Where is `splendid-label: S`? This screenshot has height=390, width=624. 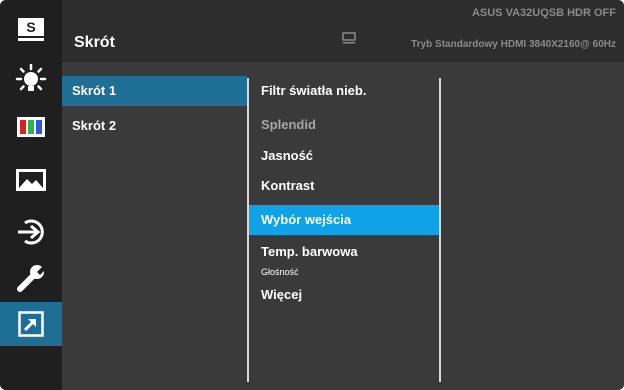 splendid-label: S is located at coordinates (30, 27).